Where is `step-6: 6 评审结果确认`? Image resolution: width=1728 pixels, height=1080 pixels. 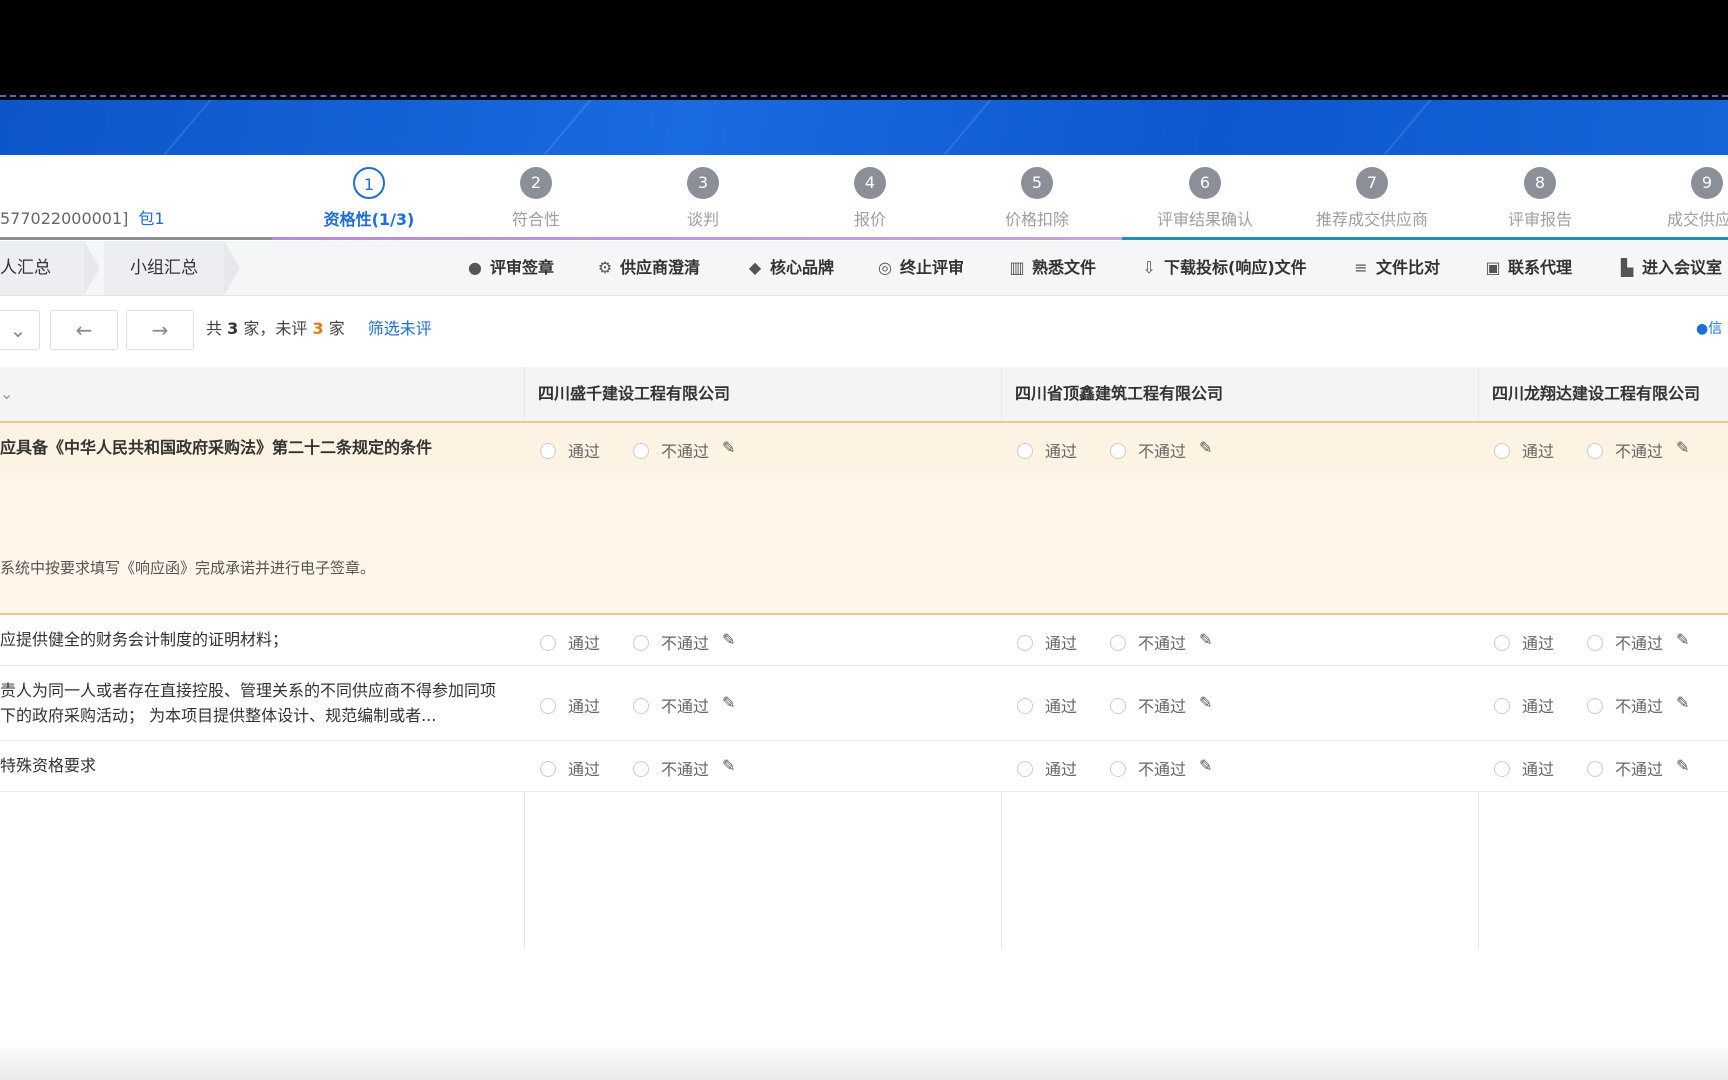 step-6: 6 评审结果确认 is located at coordinates (1205, 198).